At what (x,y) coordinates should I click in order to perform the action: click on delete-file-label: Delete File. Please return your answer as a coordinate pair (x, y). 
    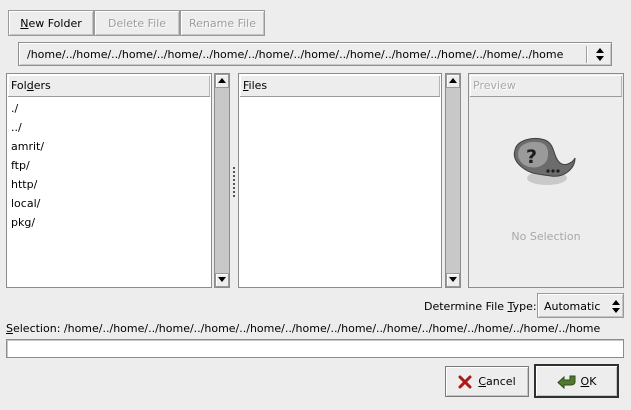
    Looking at the image, I should click on (137, 23).